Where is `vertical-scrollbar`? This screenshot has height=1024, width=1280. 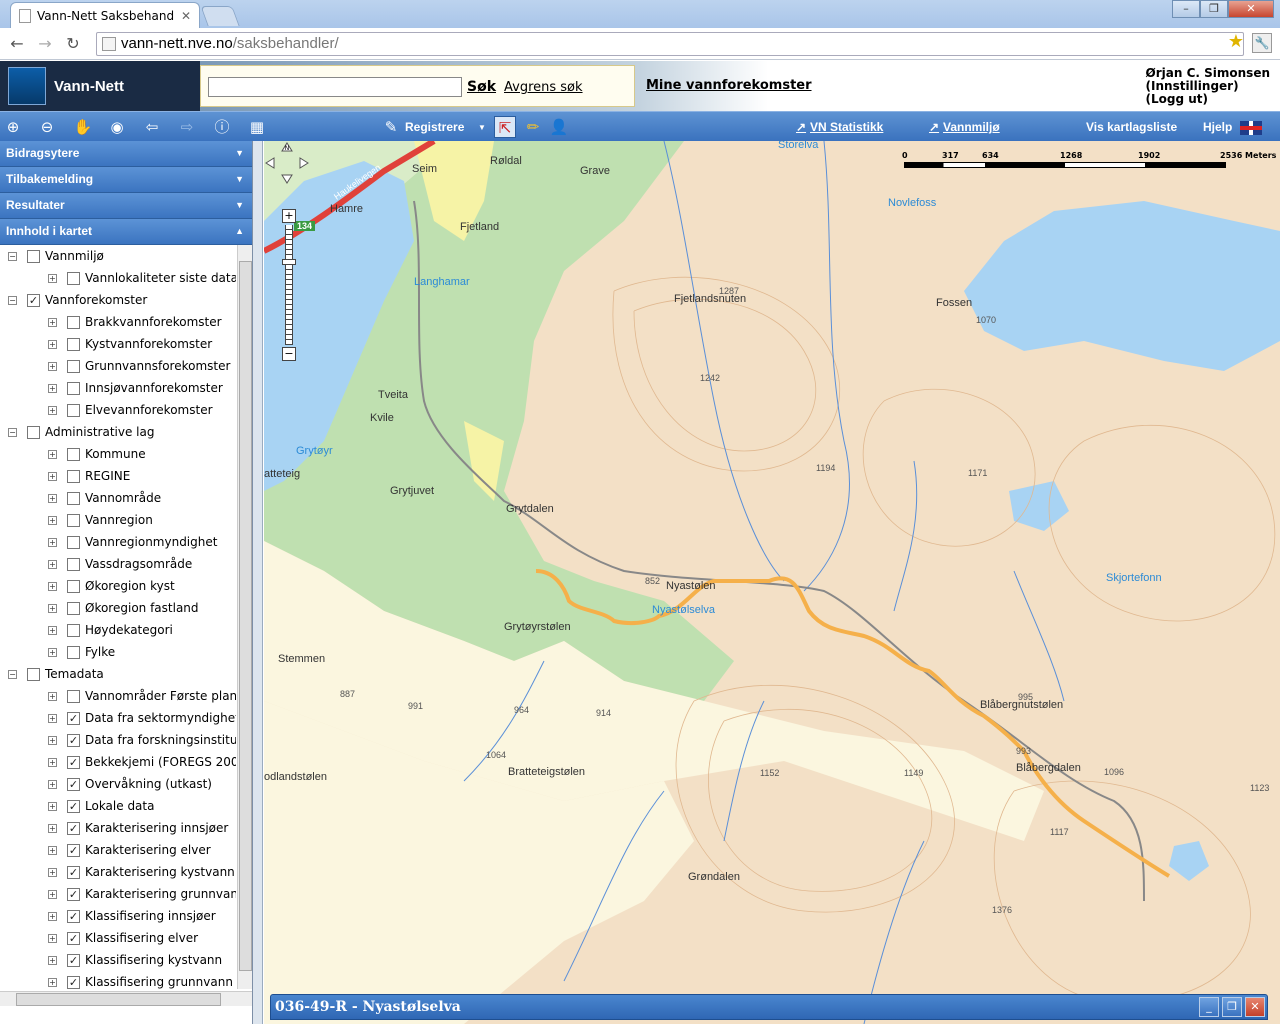
vertical-scrollbar is located at coordinates (244, 617).